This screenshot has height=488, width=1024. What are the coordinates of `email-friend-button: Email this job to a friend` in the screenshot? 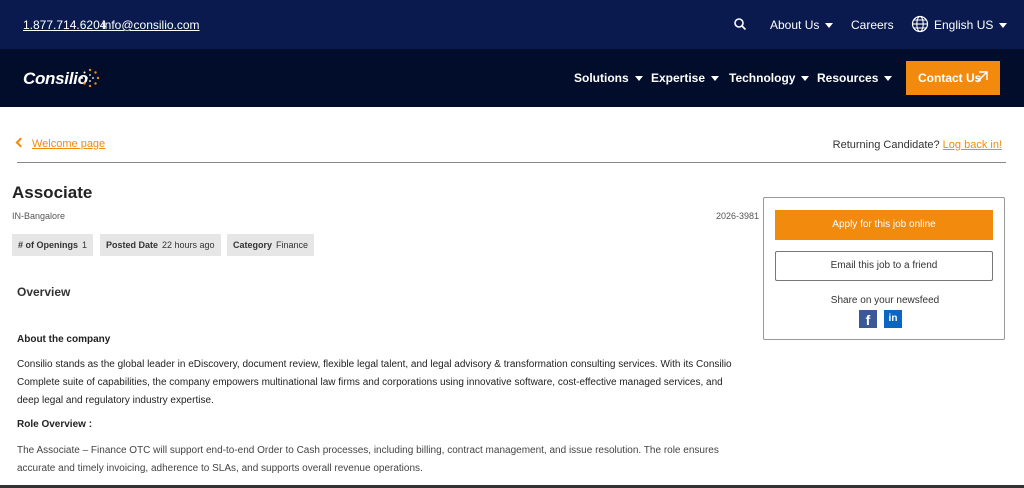 It's located at (884, 266).